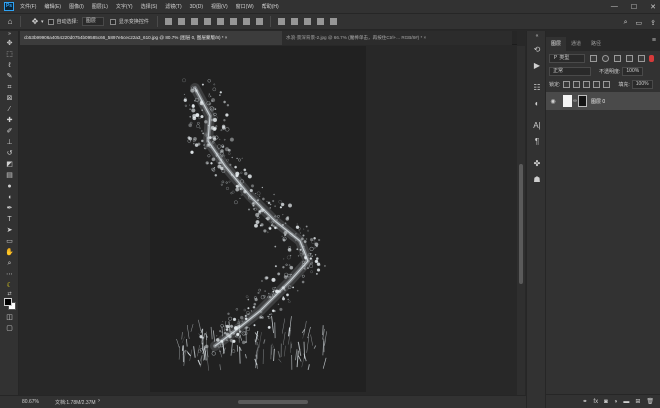 The width and height of the screenshot is (660, 408). Describe the element at coordinates (8, 302) in the screenshot. I see `foreground-color` at that location.